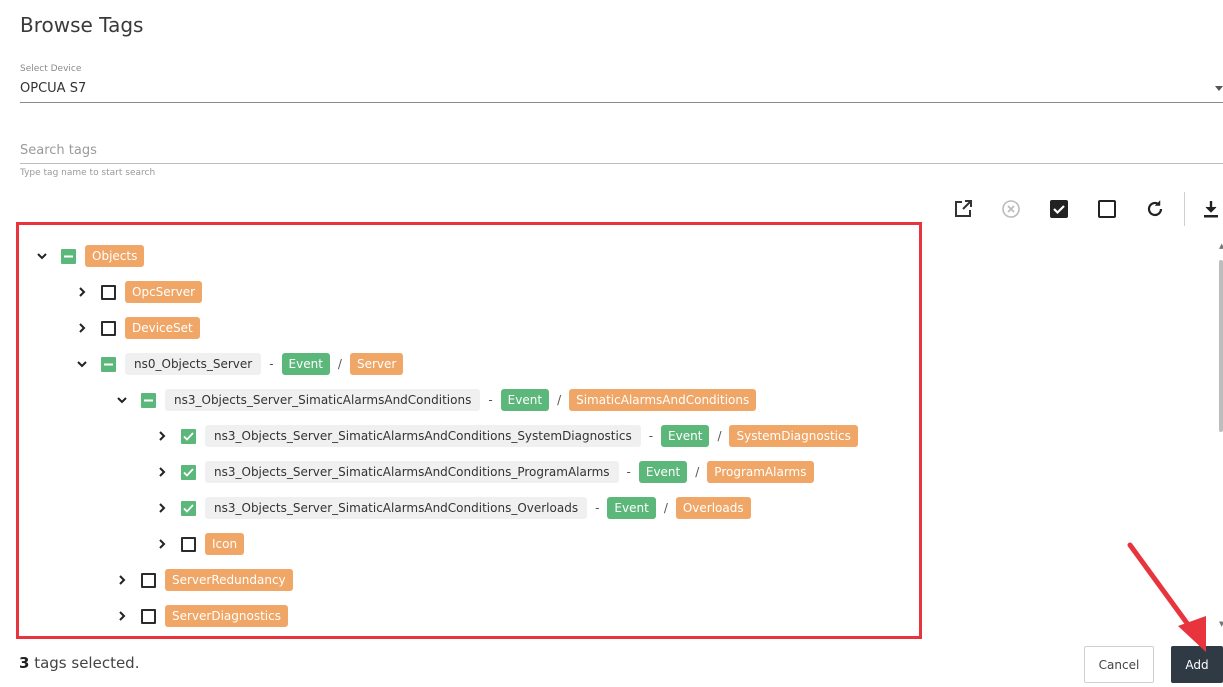 This screenshot has width=1223, height=687. Describe the element at coordinates (793, 436) in the screenshot. I see `tag-chip: SystemDiagnostics` at that location.